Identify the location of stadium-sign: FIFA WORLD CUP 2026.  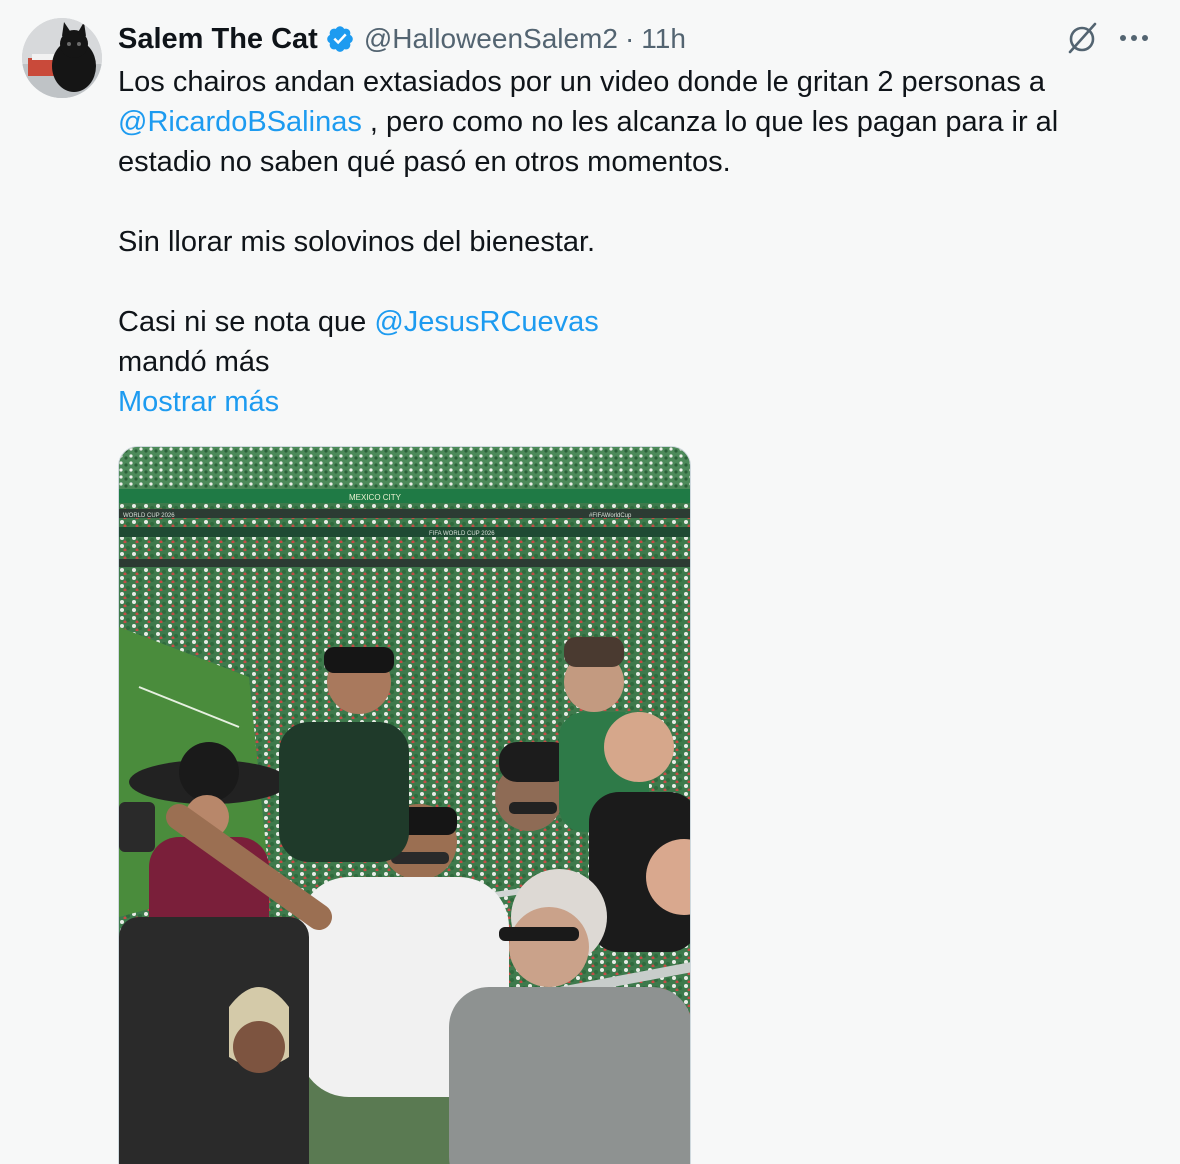
(462, 534).